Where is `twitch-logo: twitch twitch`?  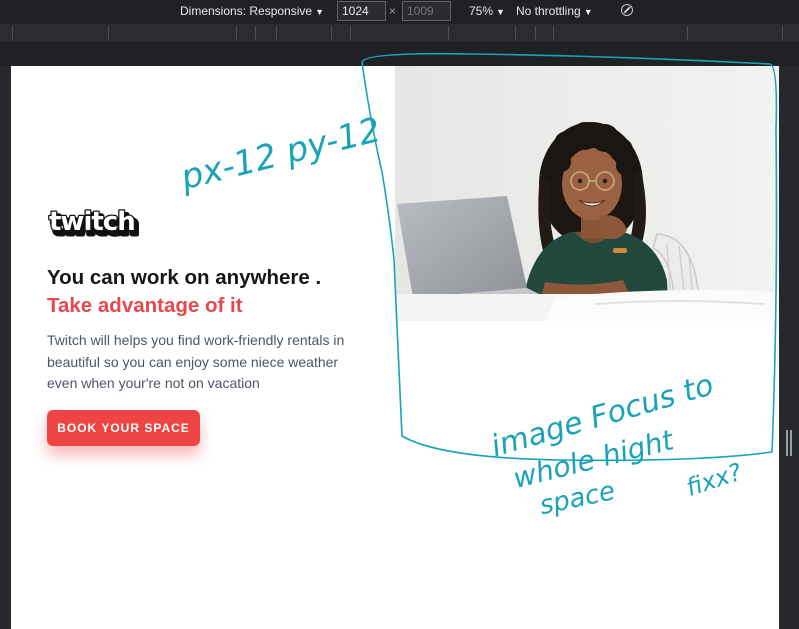 twitch-logo: twitch twitch is located at coordinates (93, 224).